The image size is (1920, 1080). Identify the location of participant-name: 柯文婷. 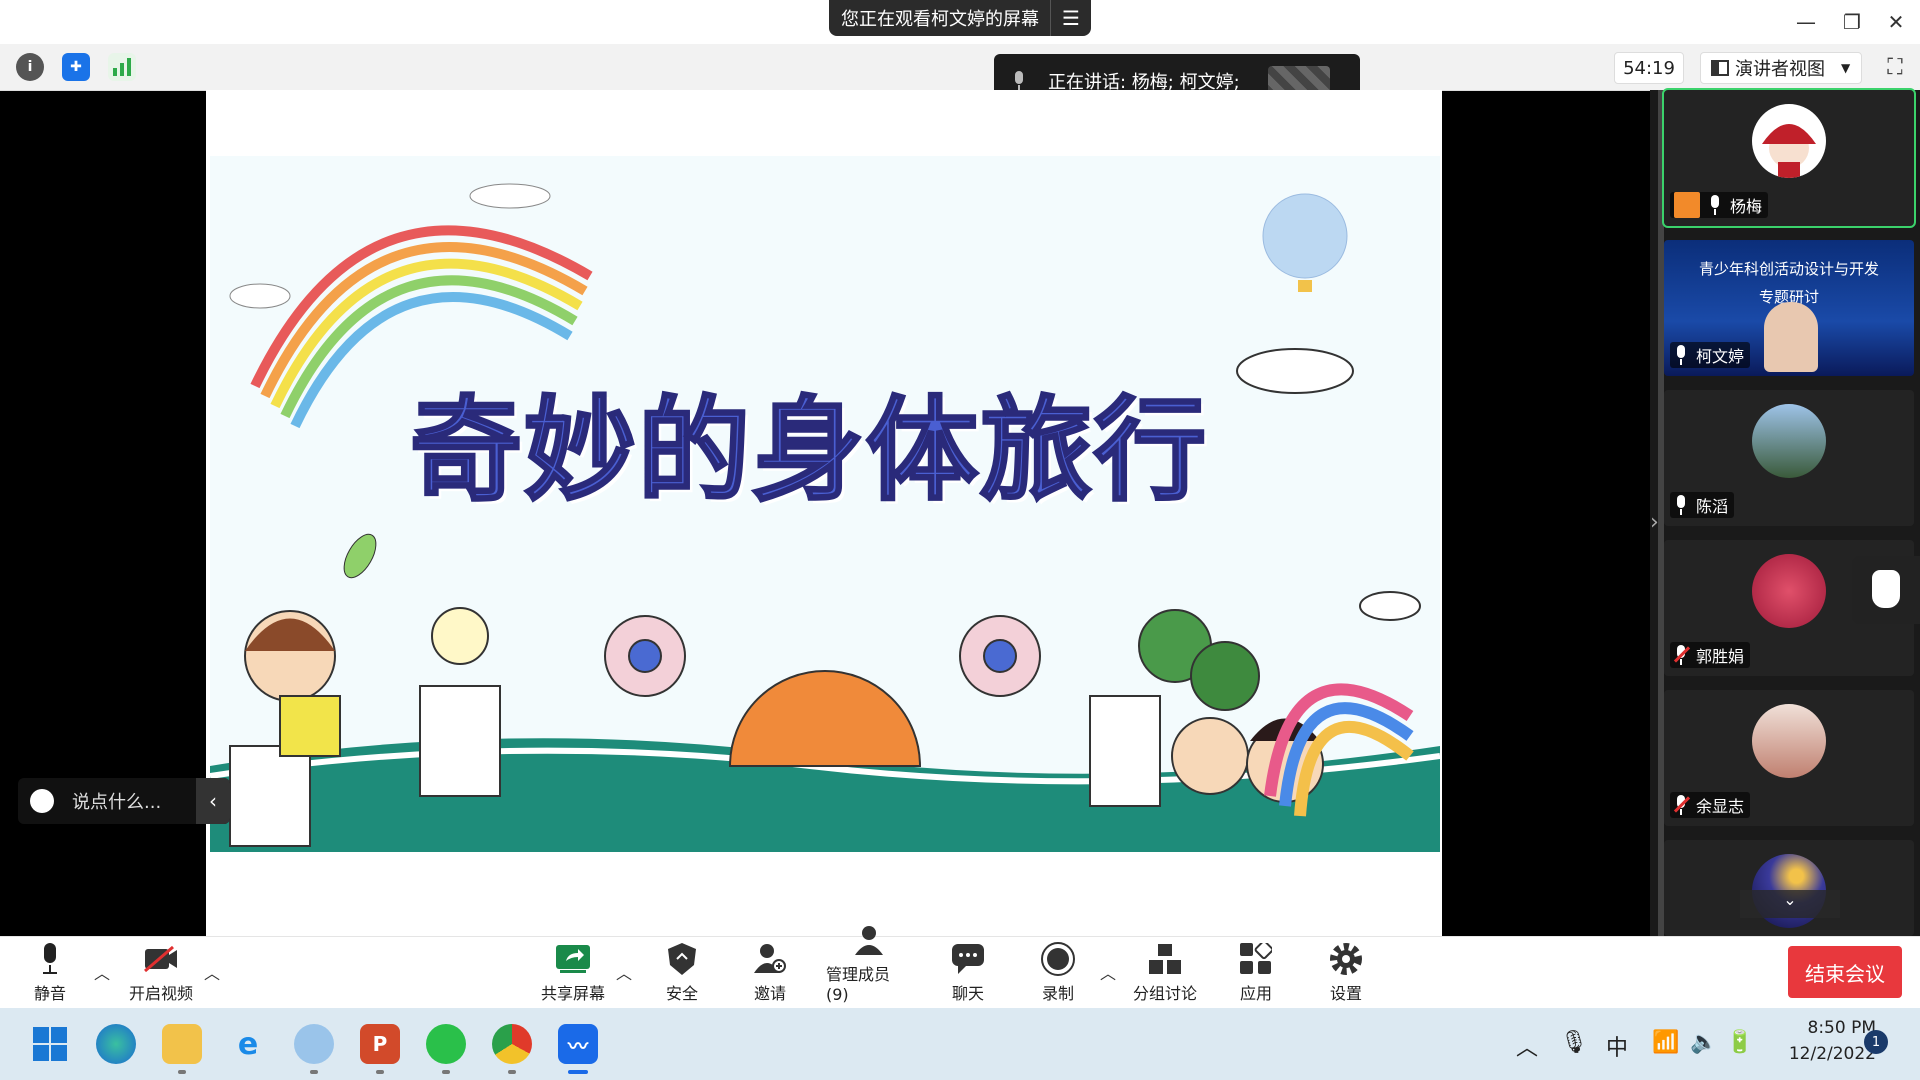
(1710, 355).